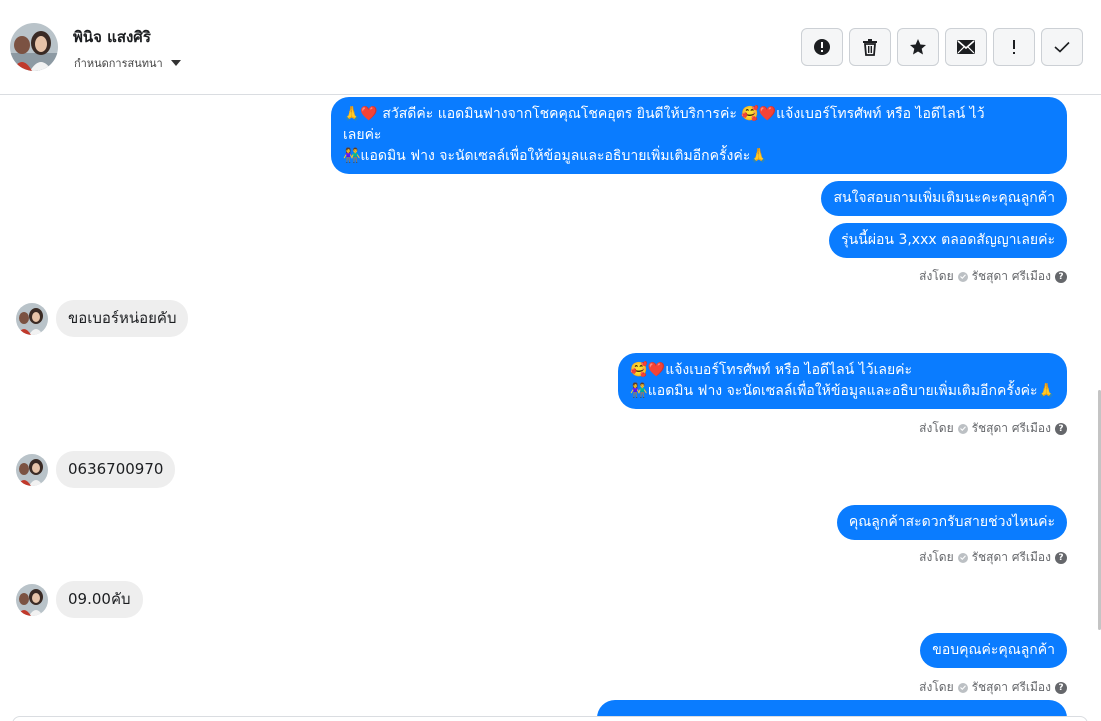 The height and width of the screenshot is (721, 1101). I want to click on flag-button, so click(1014, 47).